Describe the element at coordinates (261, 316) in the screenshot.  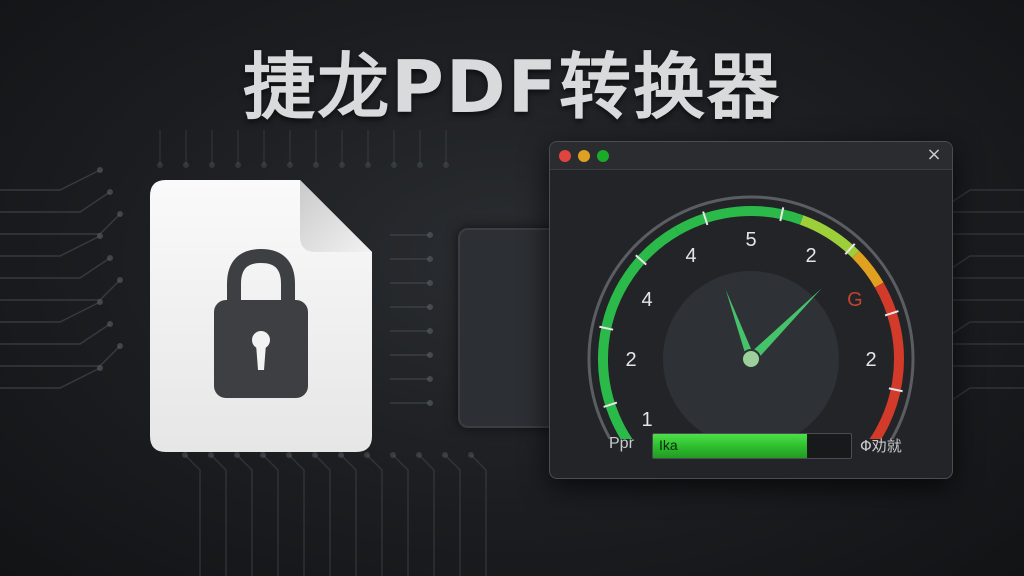
I see `locked-pdf-file-icon` at that location.